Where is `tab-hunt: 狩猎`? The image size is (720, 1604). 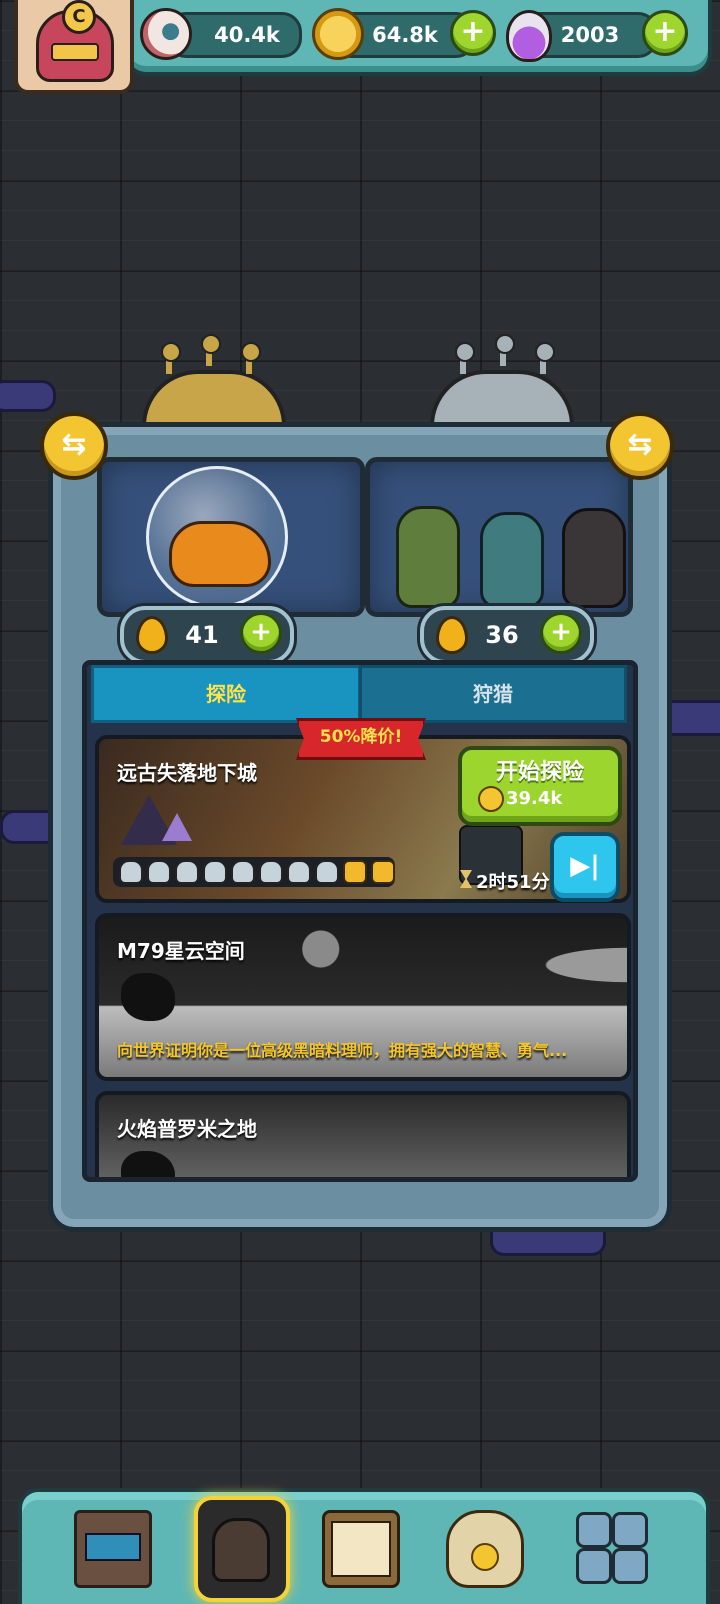 tab-hunt: 狩猎 is located at coordinates (493, 694).